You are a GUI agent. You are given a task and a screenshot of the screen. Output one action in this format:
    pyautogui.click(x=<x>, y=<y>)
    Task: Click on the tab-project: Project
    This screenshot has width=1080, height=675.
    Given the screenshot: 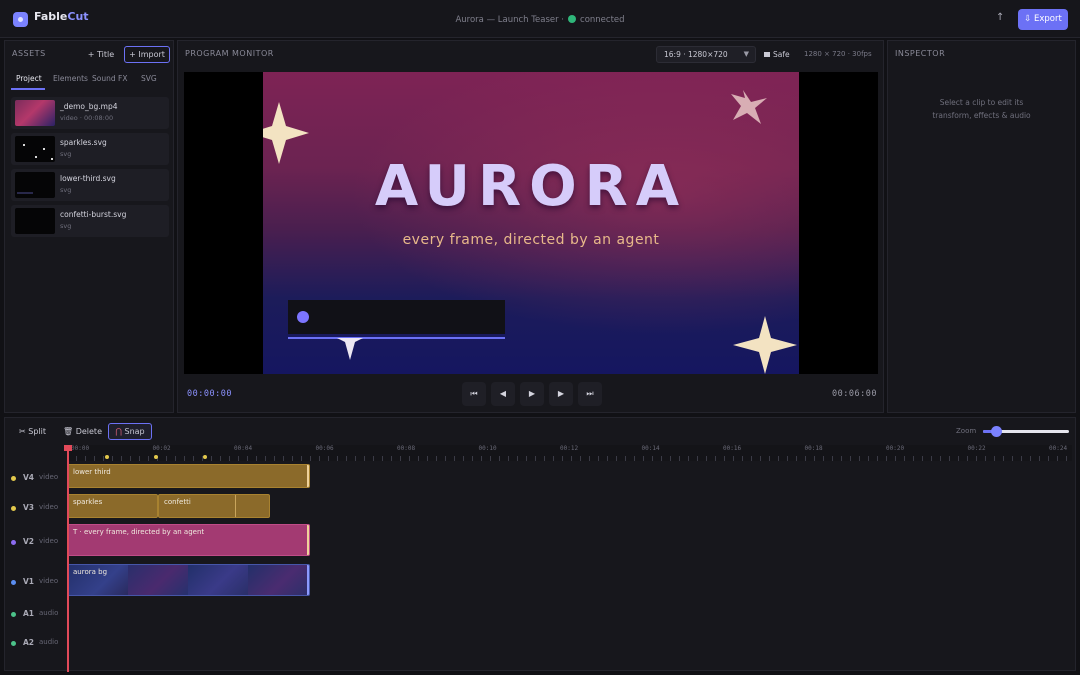 What is the action you would take?
    pyautogui.click(x=28, y=81)
    